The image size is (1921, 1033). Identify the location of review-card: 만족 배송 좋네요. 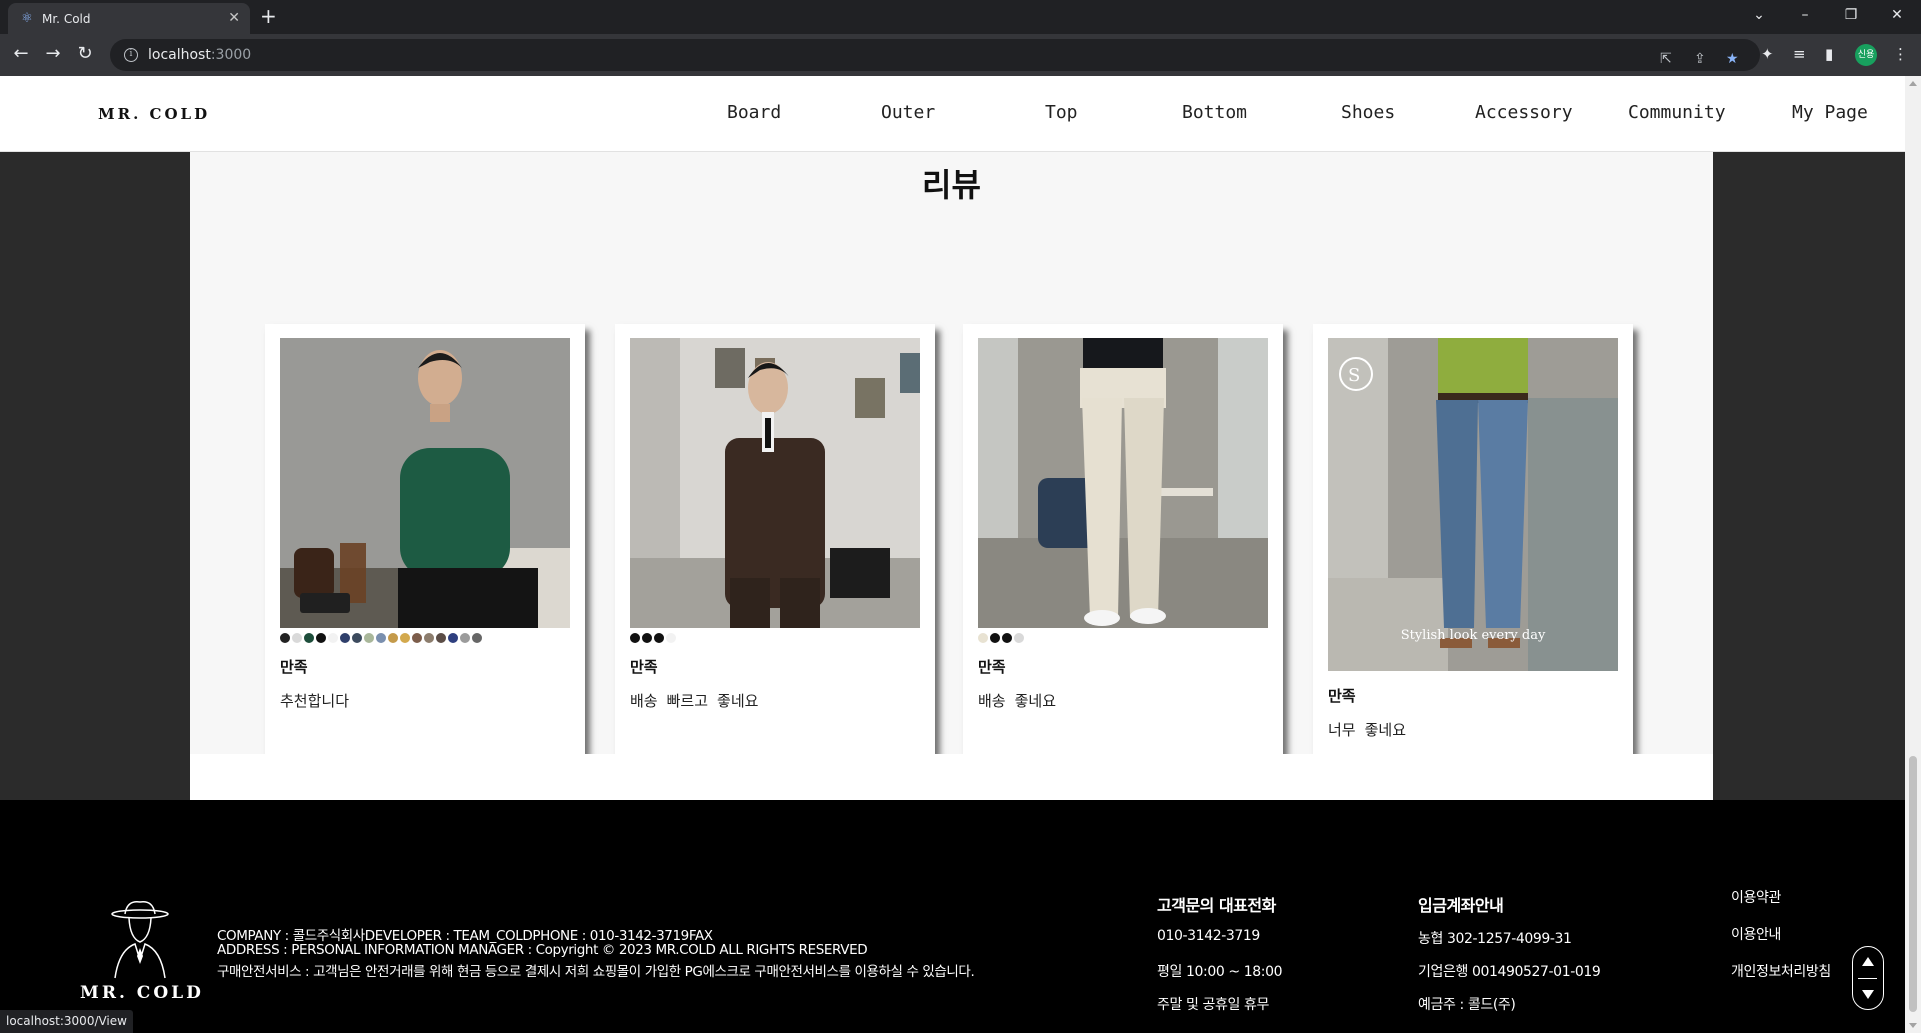
(1123, 539).